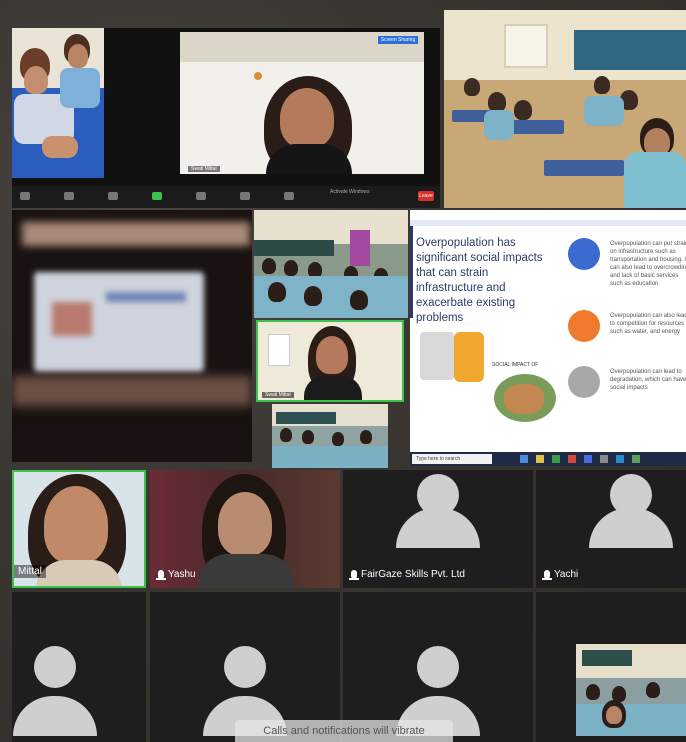 This screenshot has width=686, height=742. I want to click on participant-label: Swati Mittal, so click(204, 169).